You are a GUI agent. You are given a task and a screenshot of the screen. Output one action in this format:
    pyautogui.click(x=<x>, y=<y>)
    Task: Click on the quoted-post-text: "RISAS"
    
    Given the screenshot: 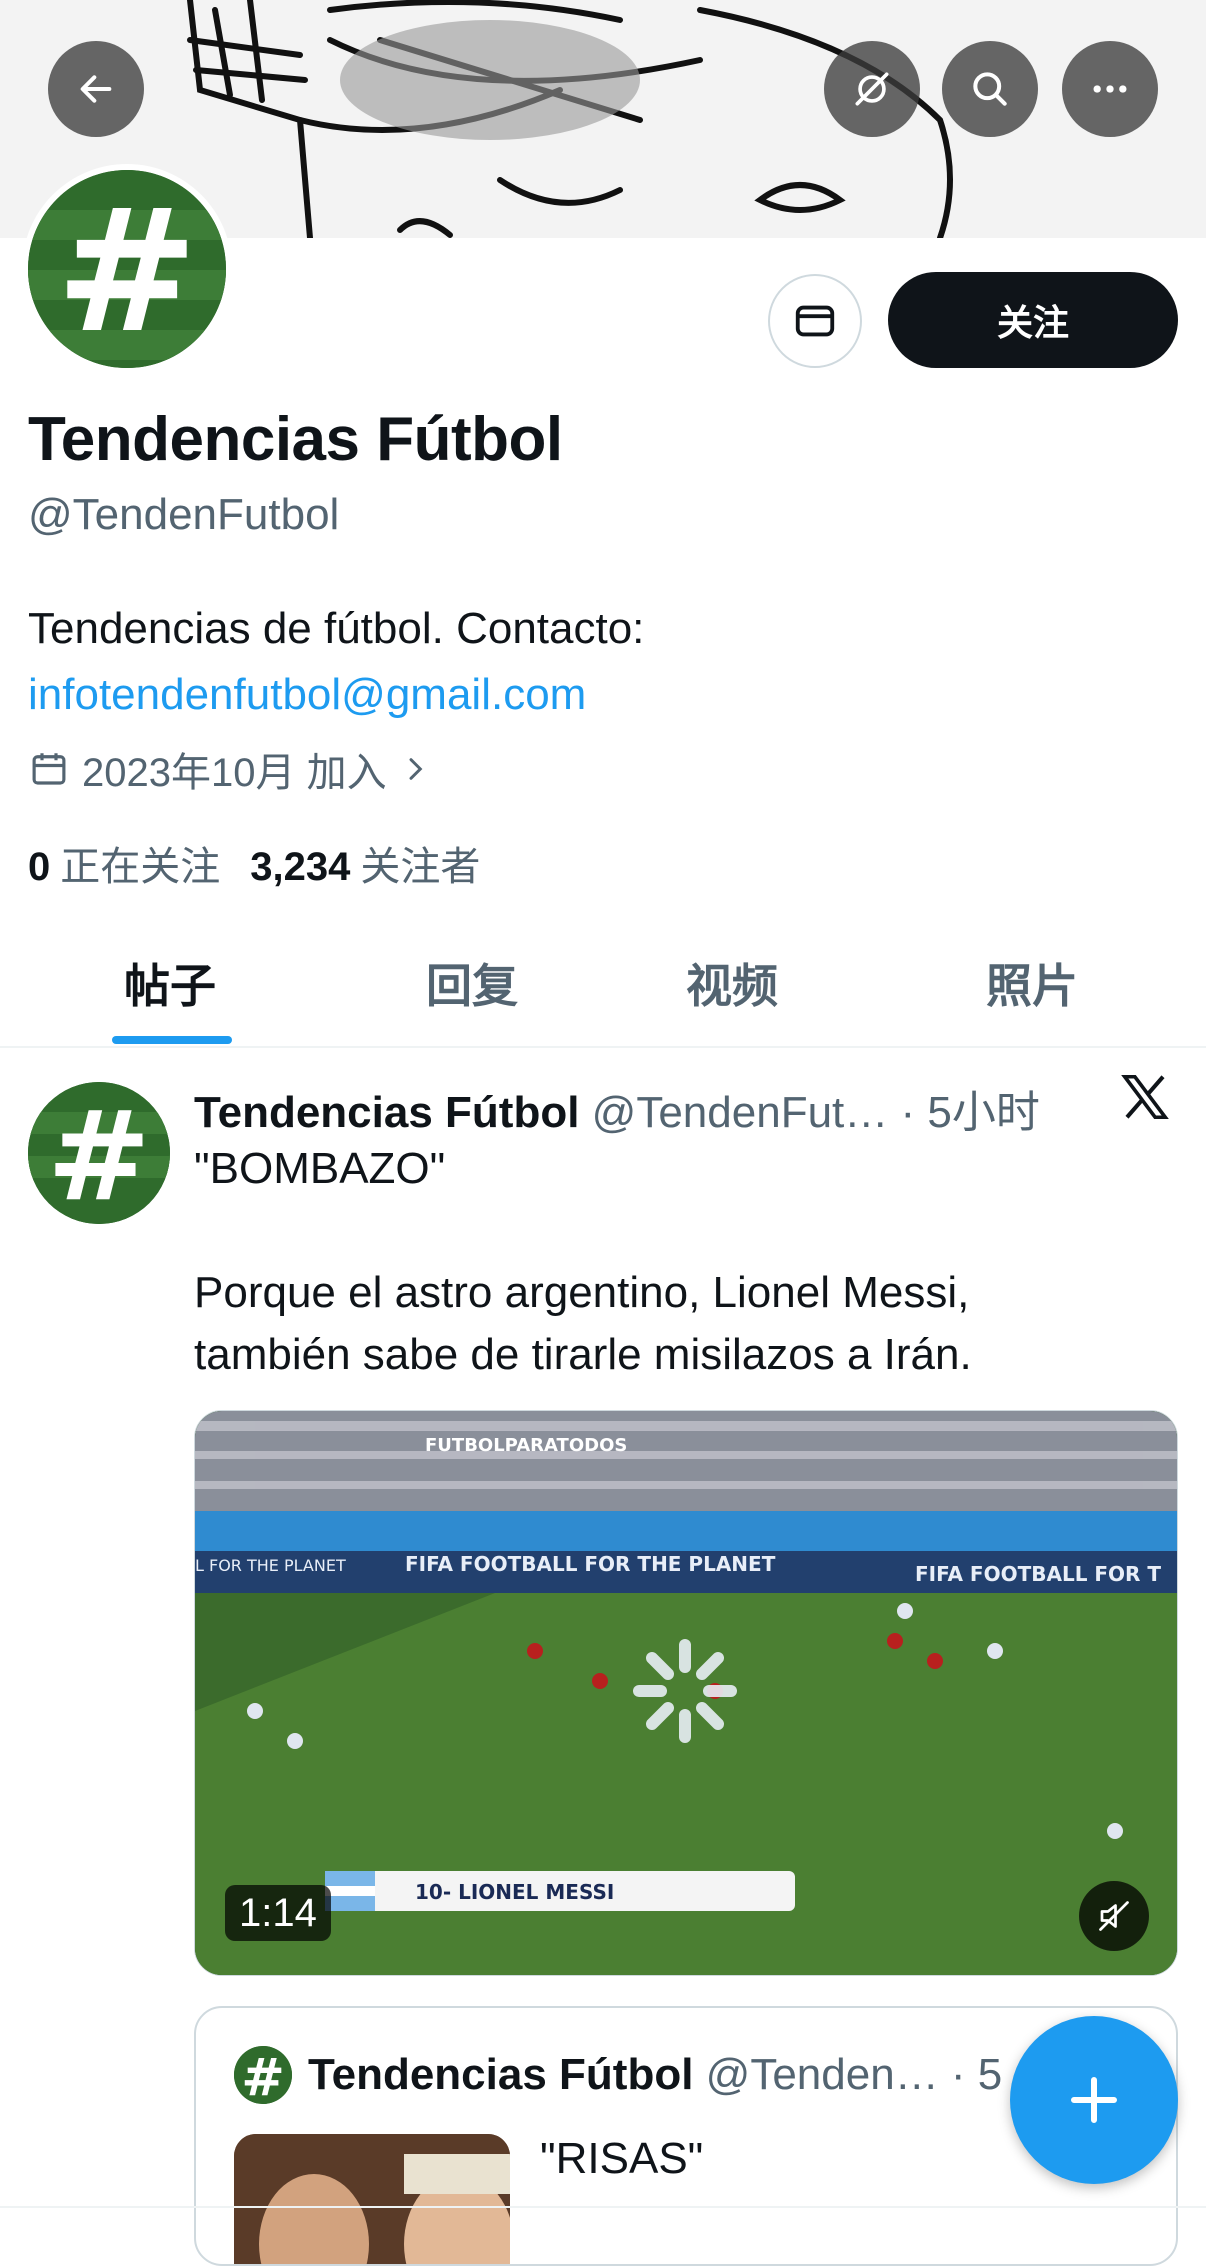 What is the action you would take?
    pyautogui.click(x=622, y=2158)
    